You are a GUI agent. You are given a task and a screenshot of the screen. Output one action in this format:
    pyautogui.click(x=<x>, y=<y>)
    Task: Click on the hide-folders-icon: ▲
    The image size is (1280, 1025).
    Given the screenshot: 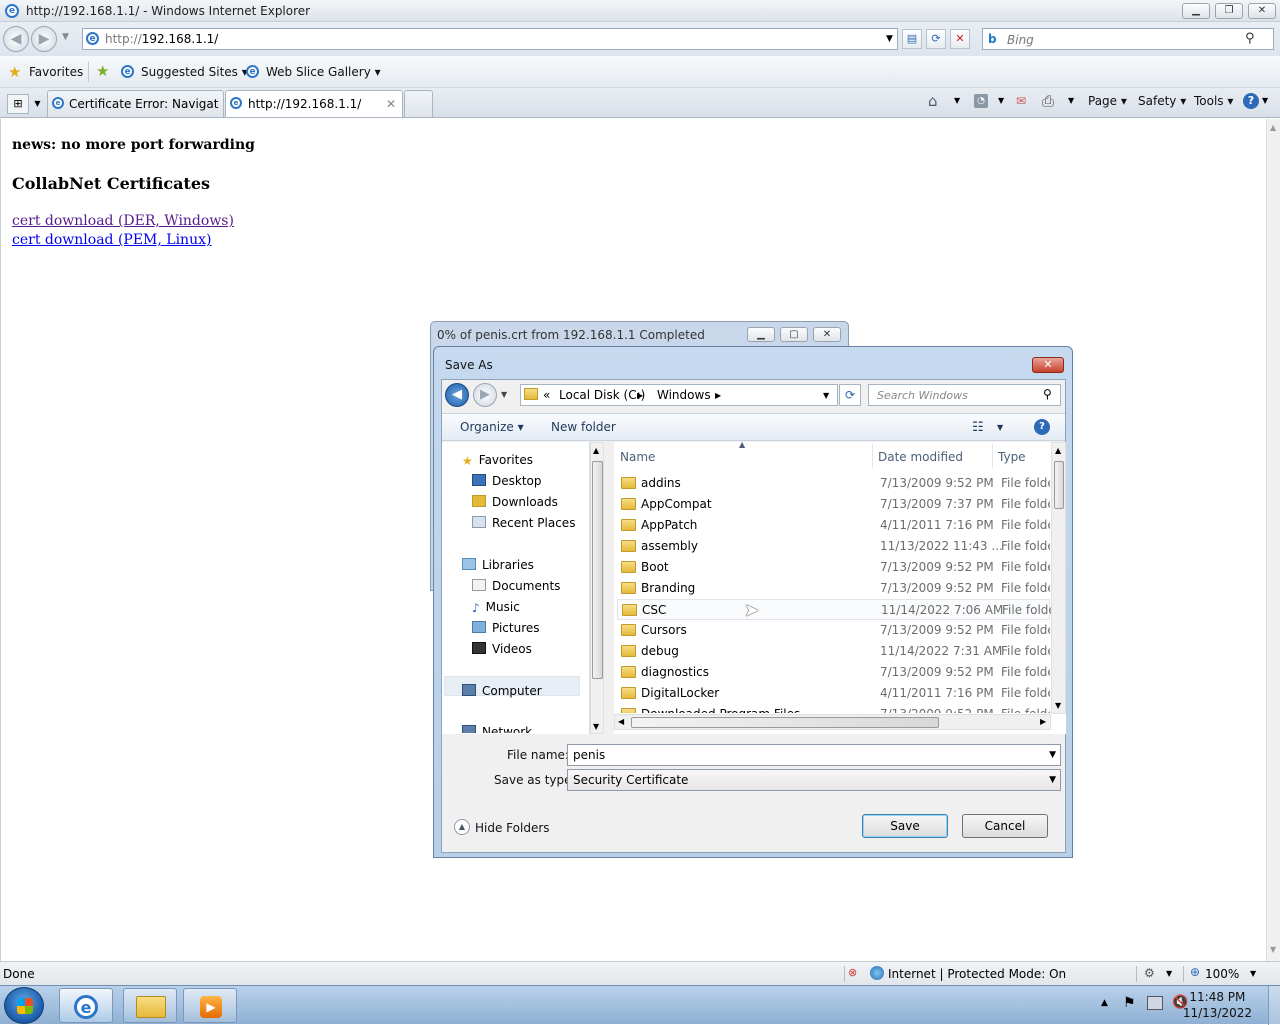 What is the action you would take?
    pyautogui.click(x=462, y=827)
    